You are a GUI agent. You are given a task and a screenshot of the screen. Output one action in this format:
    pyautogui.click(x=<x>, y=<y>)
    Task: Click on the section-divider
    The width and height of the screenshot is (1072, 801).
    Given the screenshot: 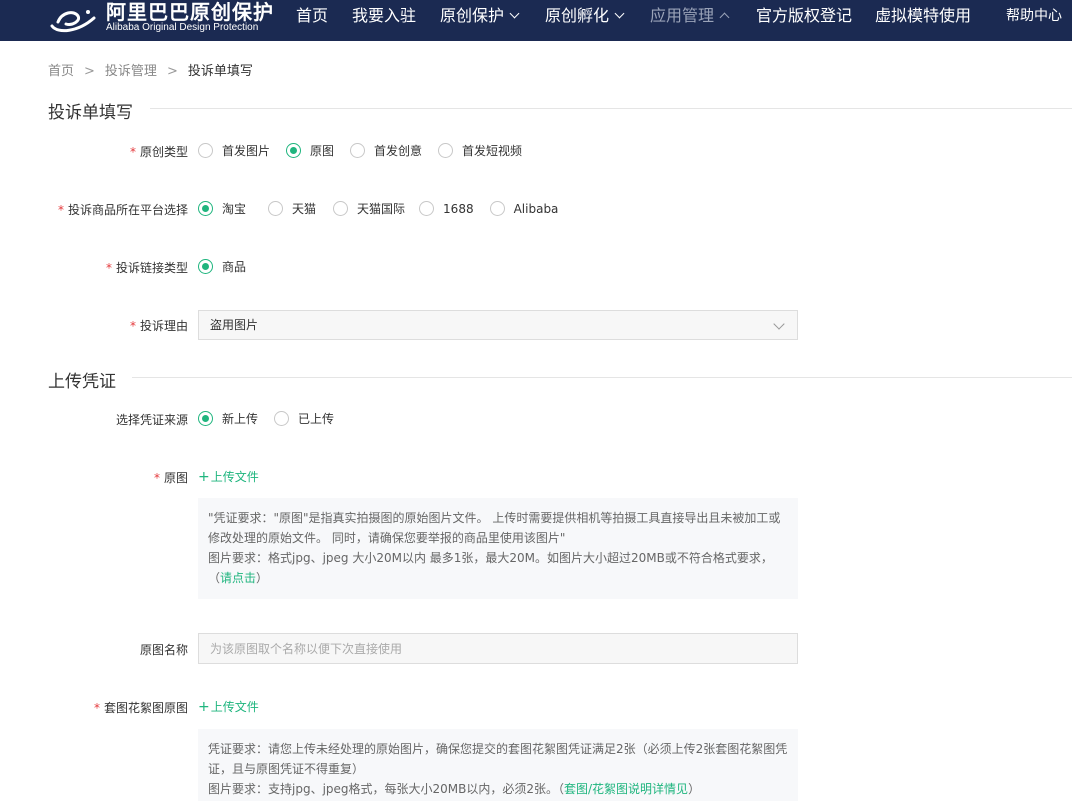 What is the action you would take?
    pyautogui.click(x=602, y=377)
    